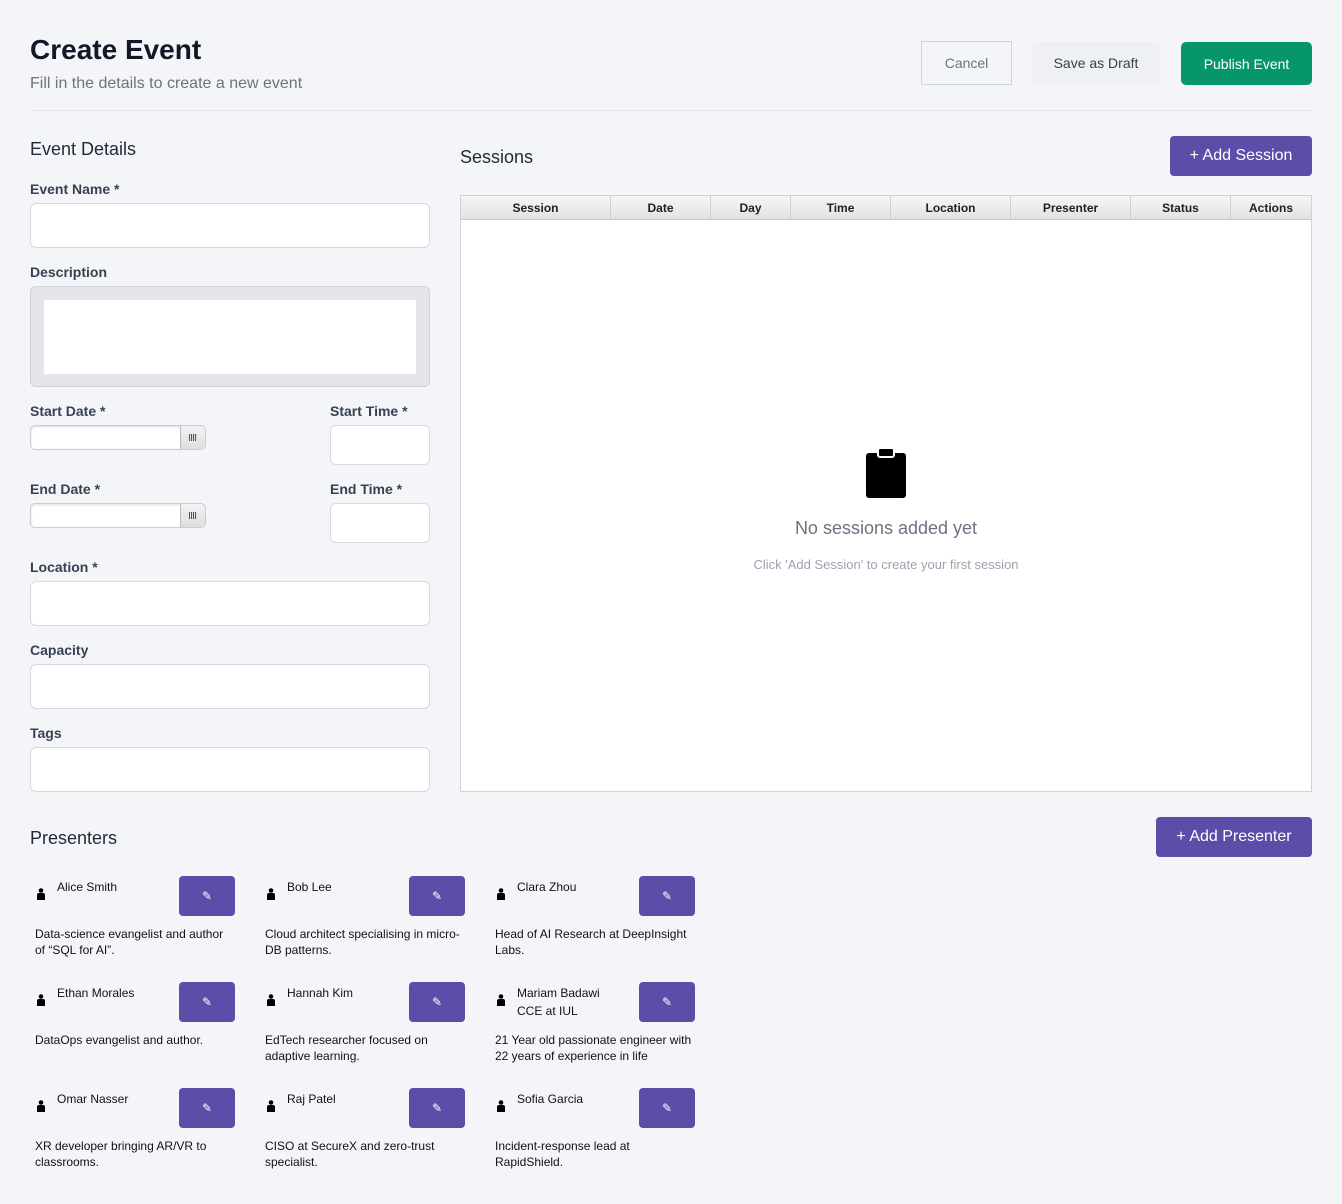 The height and width of the screenshot is (1204, 1342). I want to click on col-status: Status, so click(1181, 207).